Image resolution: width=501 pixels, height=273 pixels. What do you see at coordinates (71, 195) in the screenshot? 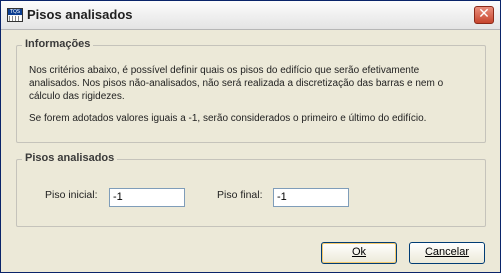
I see `start-floor-label: Piso inicial:` at bounding box center [71, 195].